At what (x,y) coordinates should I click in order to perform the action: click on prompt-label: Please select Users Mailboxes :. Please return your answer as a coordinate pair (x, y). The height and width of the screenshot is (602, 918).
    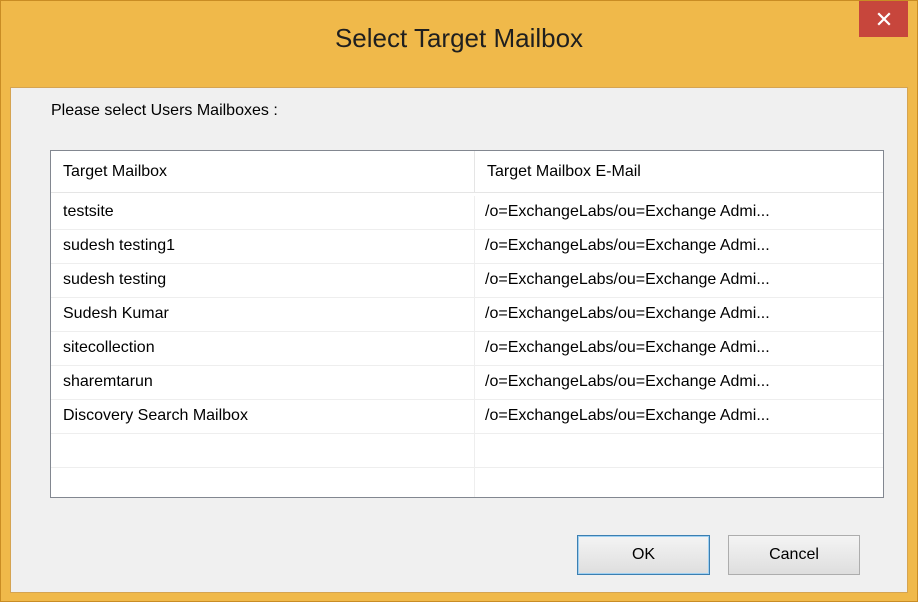
    Looking at the image, I should click on (164, 110).